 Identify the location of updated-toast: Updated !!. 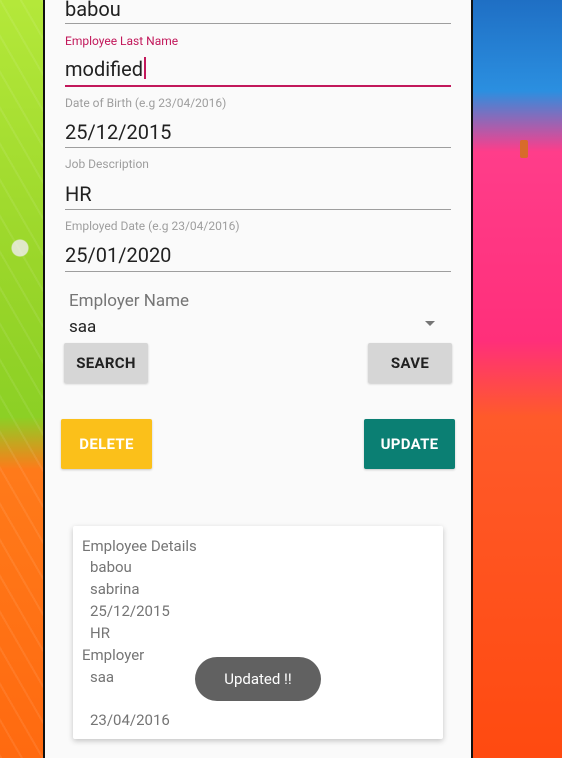
(258, 679).